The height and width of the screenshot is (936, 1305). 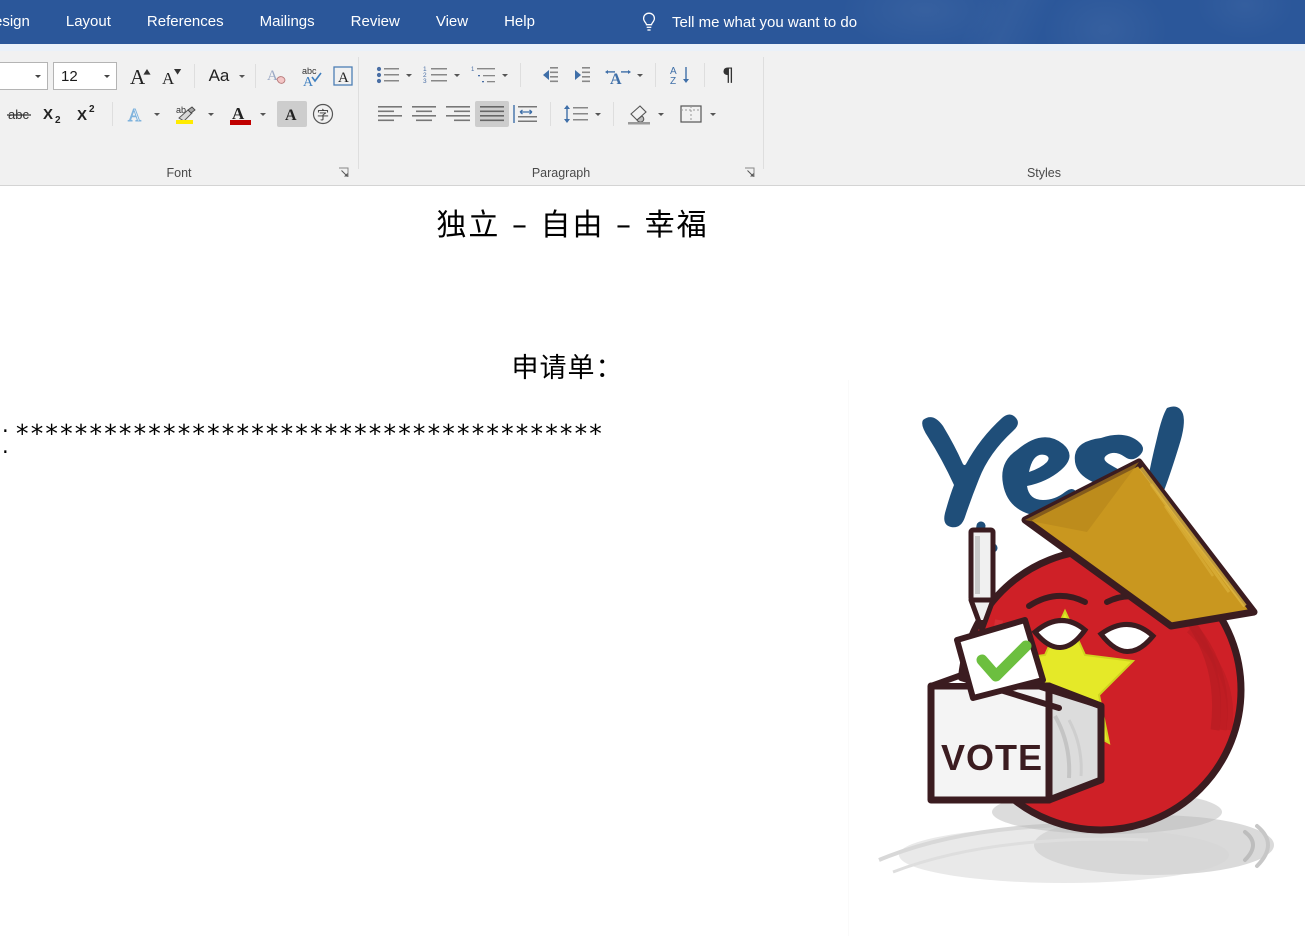 What do you see at coordinates (87, 114) in the screenshot?
I see `superscript-button: X 2` at bounding box center [87, 114].